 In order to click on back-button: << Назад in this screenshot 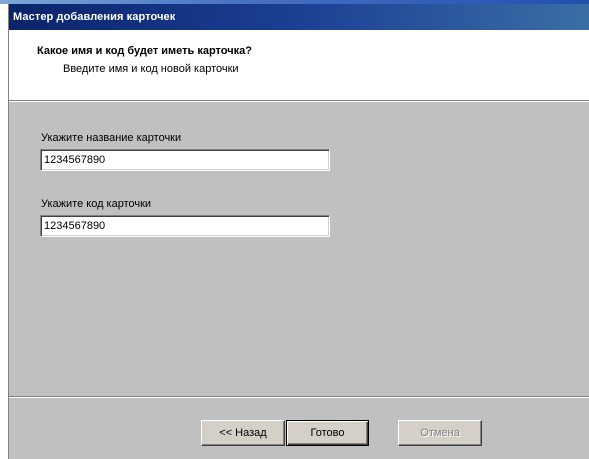, I will do `click(243, 433)`.